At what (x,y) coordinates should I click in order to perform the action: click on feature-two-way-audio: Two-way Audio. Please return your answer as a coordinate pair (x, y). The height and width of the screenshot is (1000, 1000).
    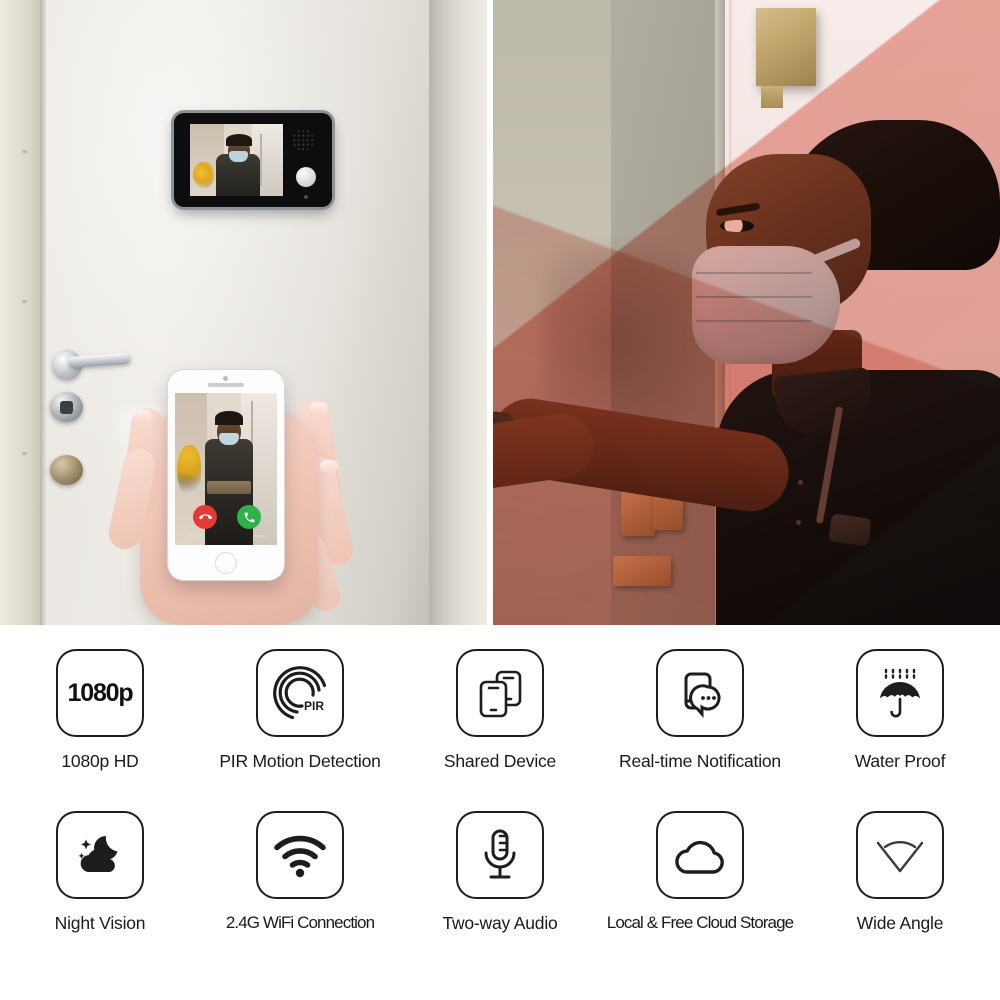
    Looking at the image, I should click on (500, 892).